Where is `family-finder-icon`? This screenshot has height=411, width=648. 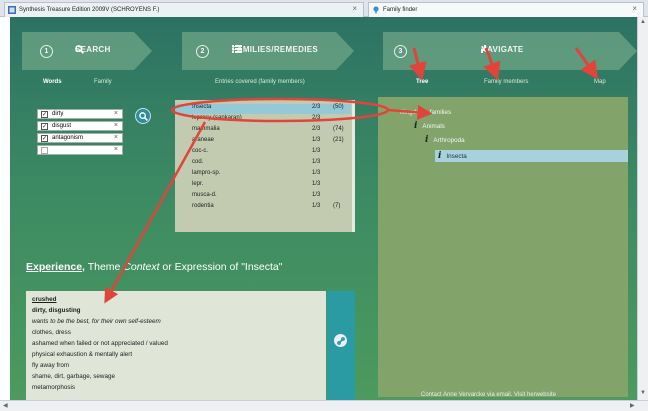 family-finder-icon is located at coordinates (376, 10).